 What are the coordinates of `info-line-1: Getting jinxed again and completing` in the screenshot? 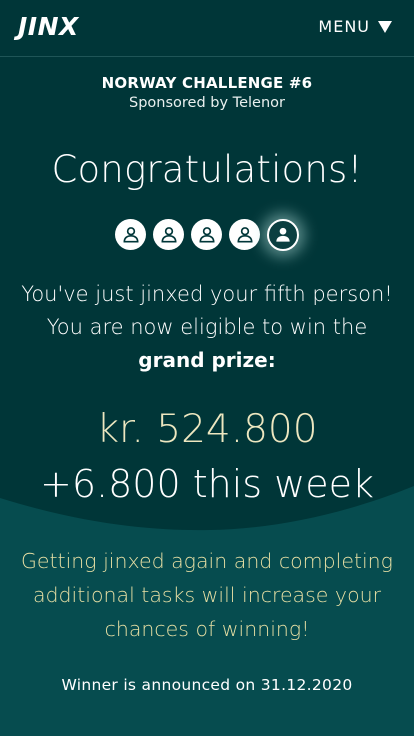 It's located at (207, 561).